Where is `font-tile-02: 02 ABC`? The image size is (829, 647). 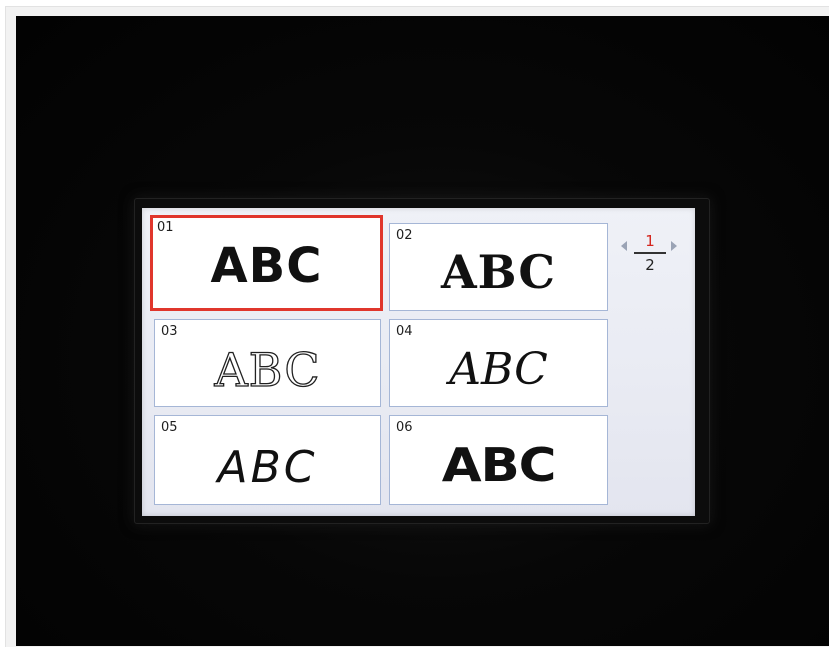
font-tile-02: 02 ABC is located at coordinates (498, 267).